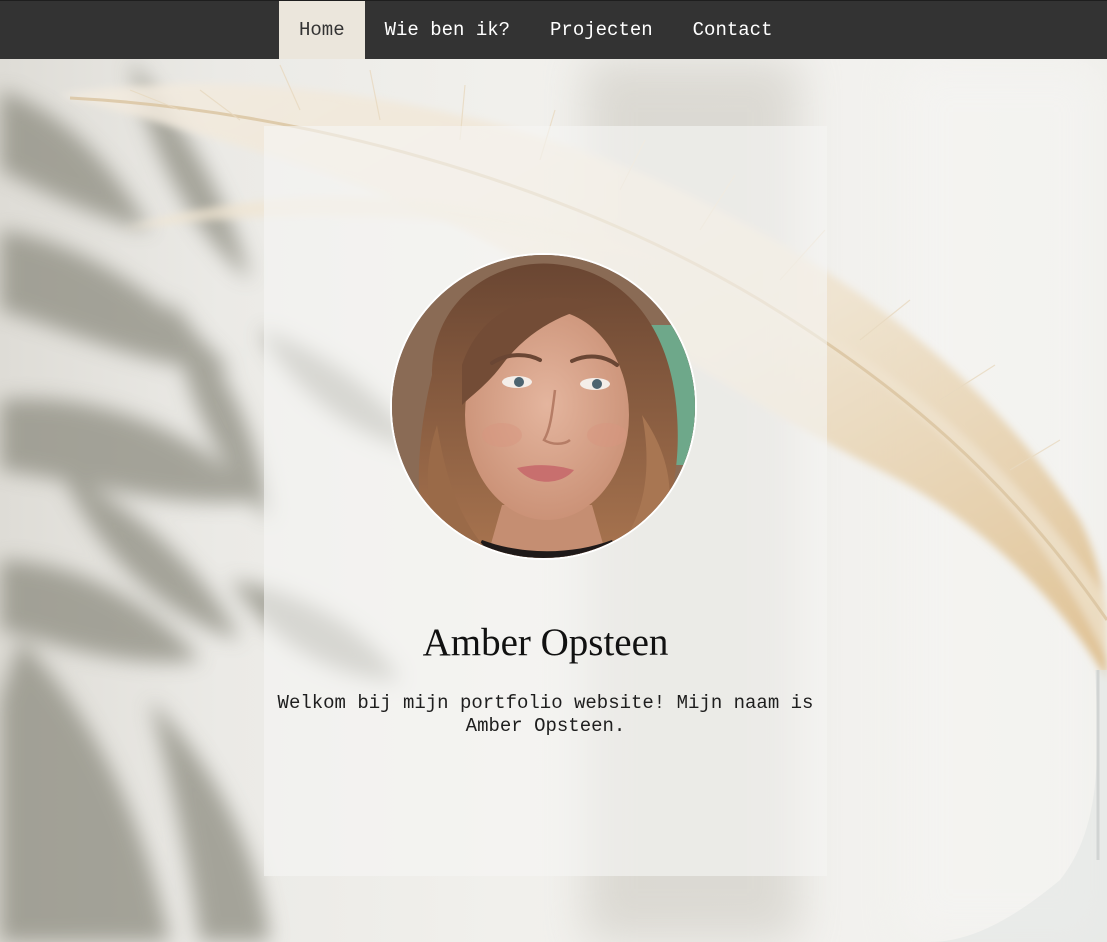  What do you see at coordinates (322, 30) in the screenshot?
I see `nav-item-home: Home` at bounding box center [322, 30].